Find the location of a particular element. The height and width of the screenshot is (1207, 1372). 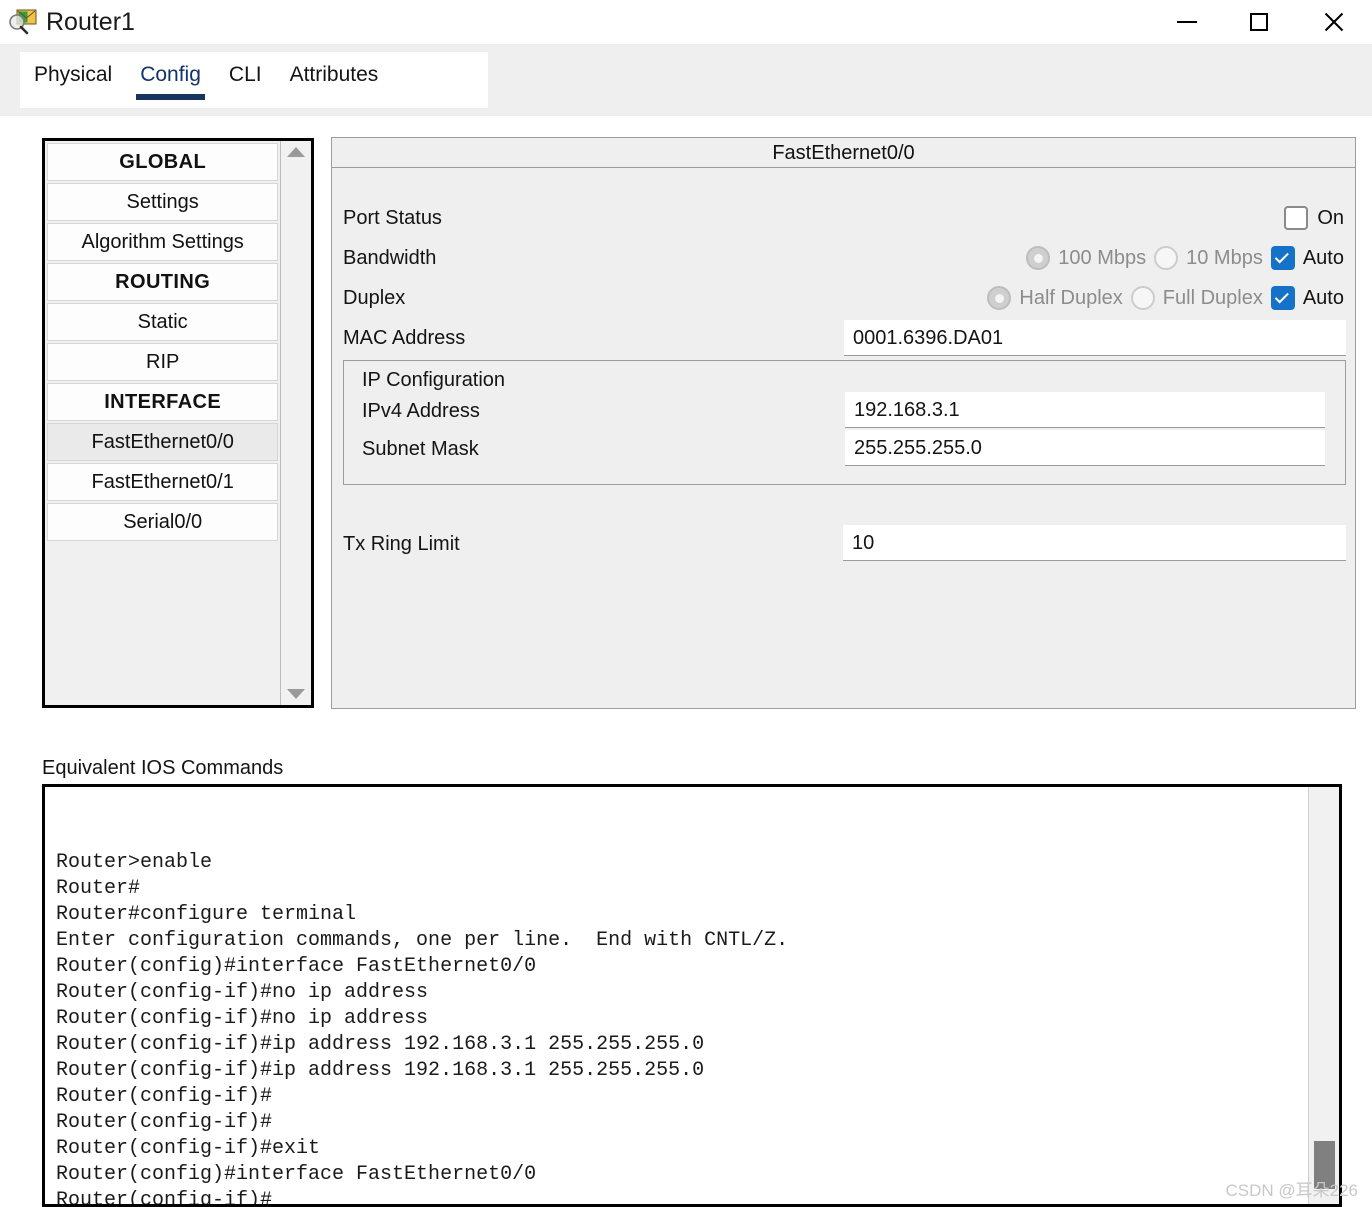

bandwidth-radio-10mbps is located at coordinates (1166, 258).